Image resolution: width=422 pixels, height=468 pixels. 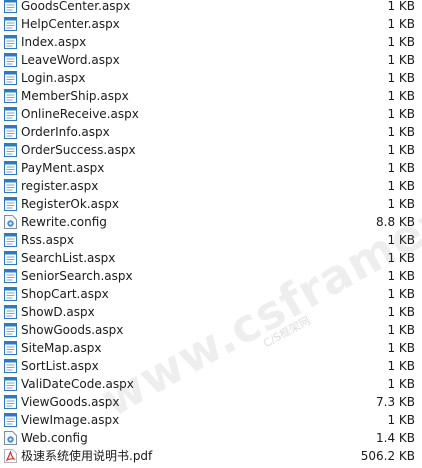 I want to click on file-name: Login.aspx, so click(x=53, y=78).